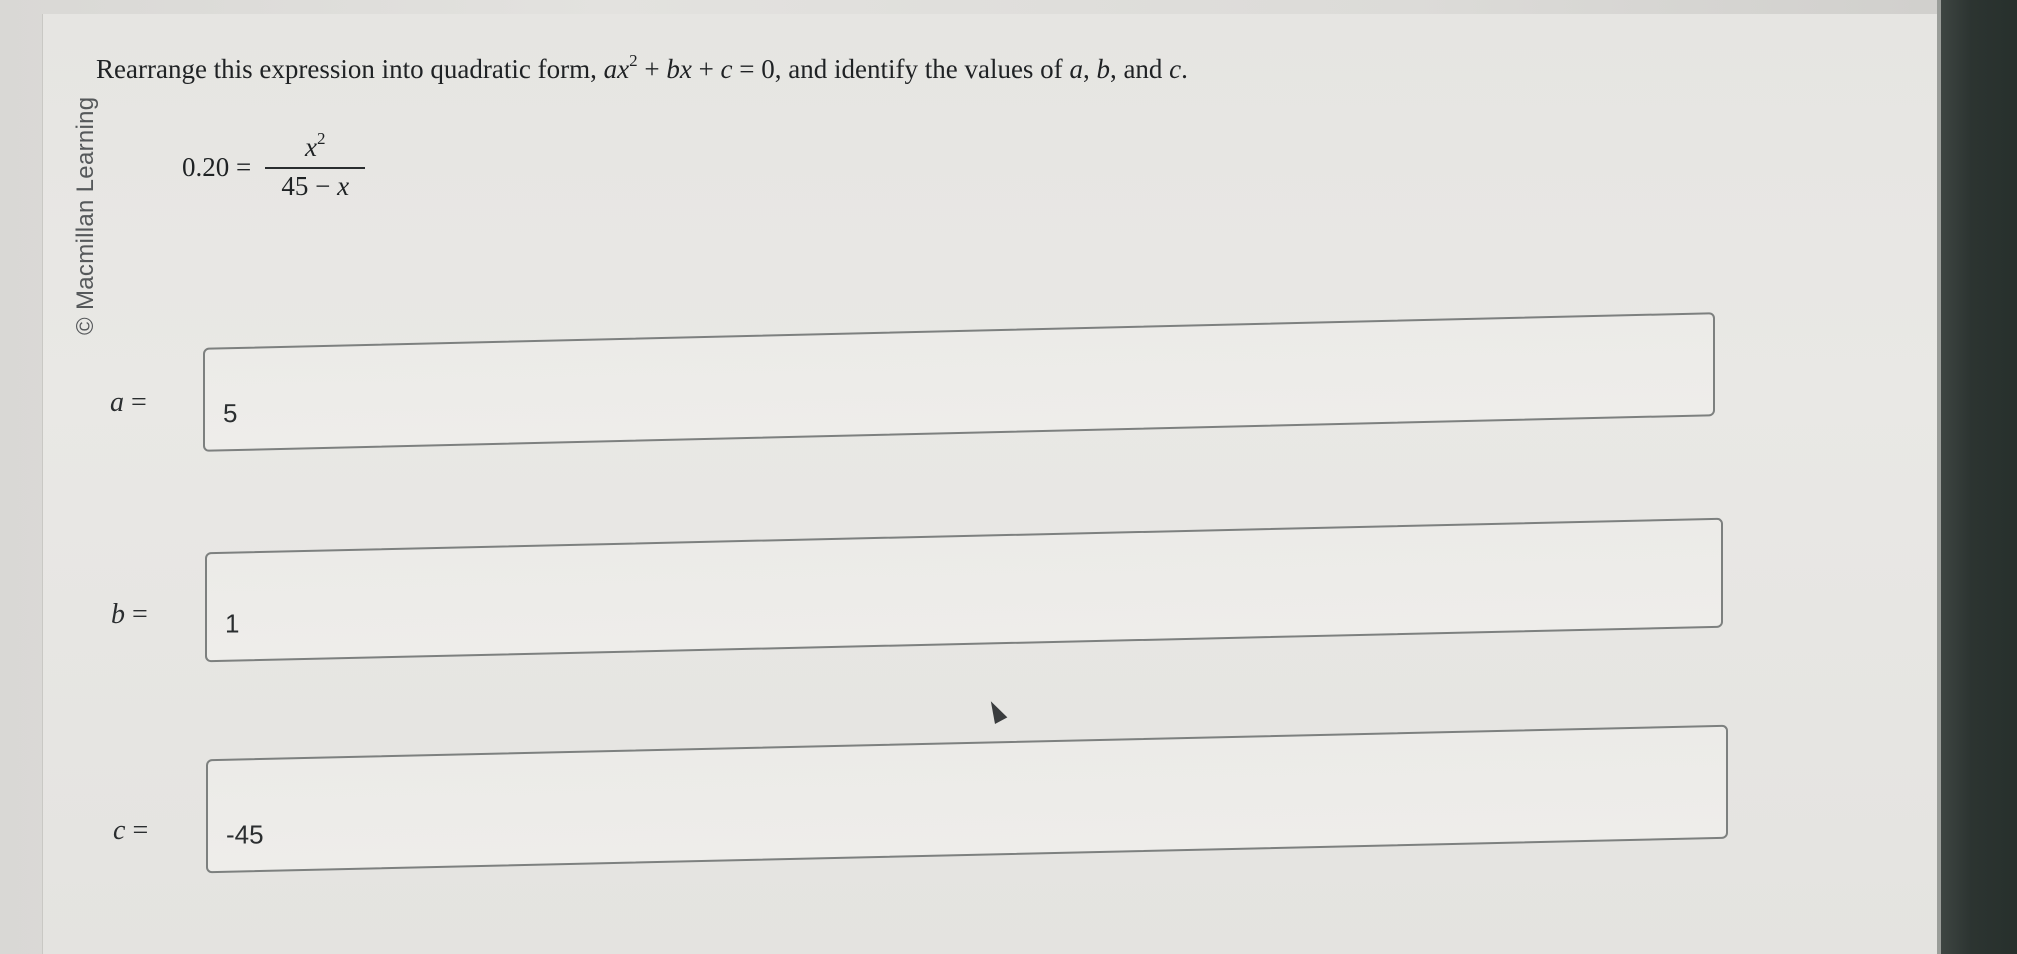  Describe the element at coordinates (135, 402) in the screenshot. I see `label-a-equals: =` at that location.